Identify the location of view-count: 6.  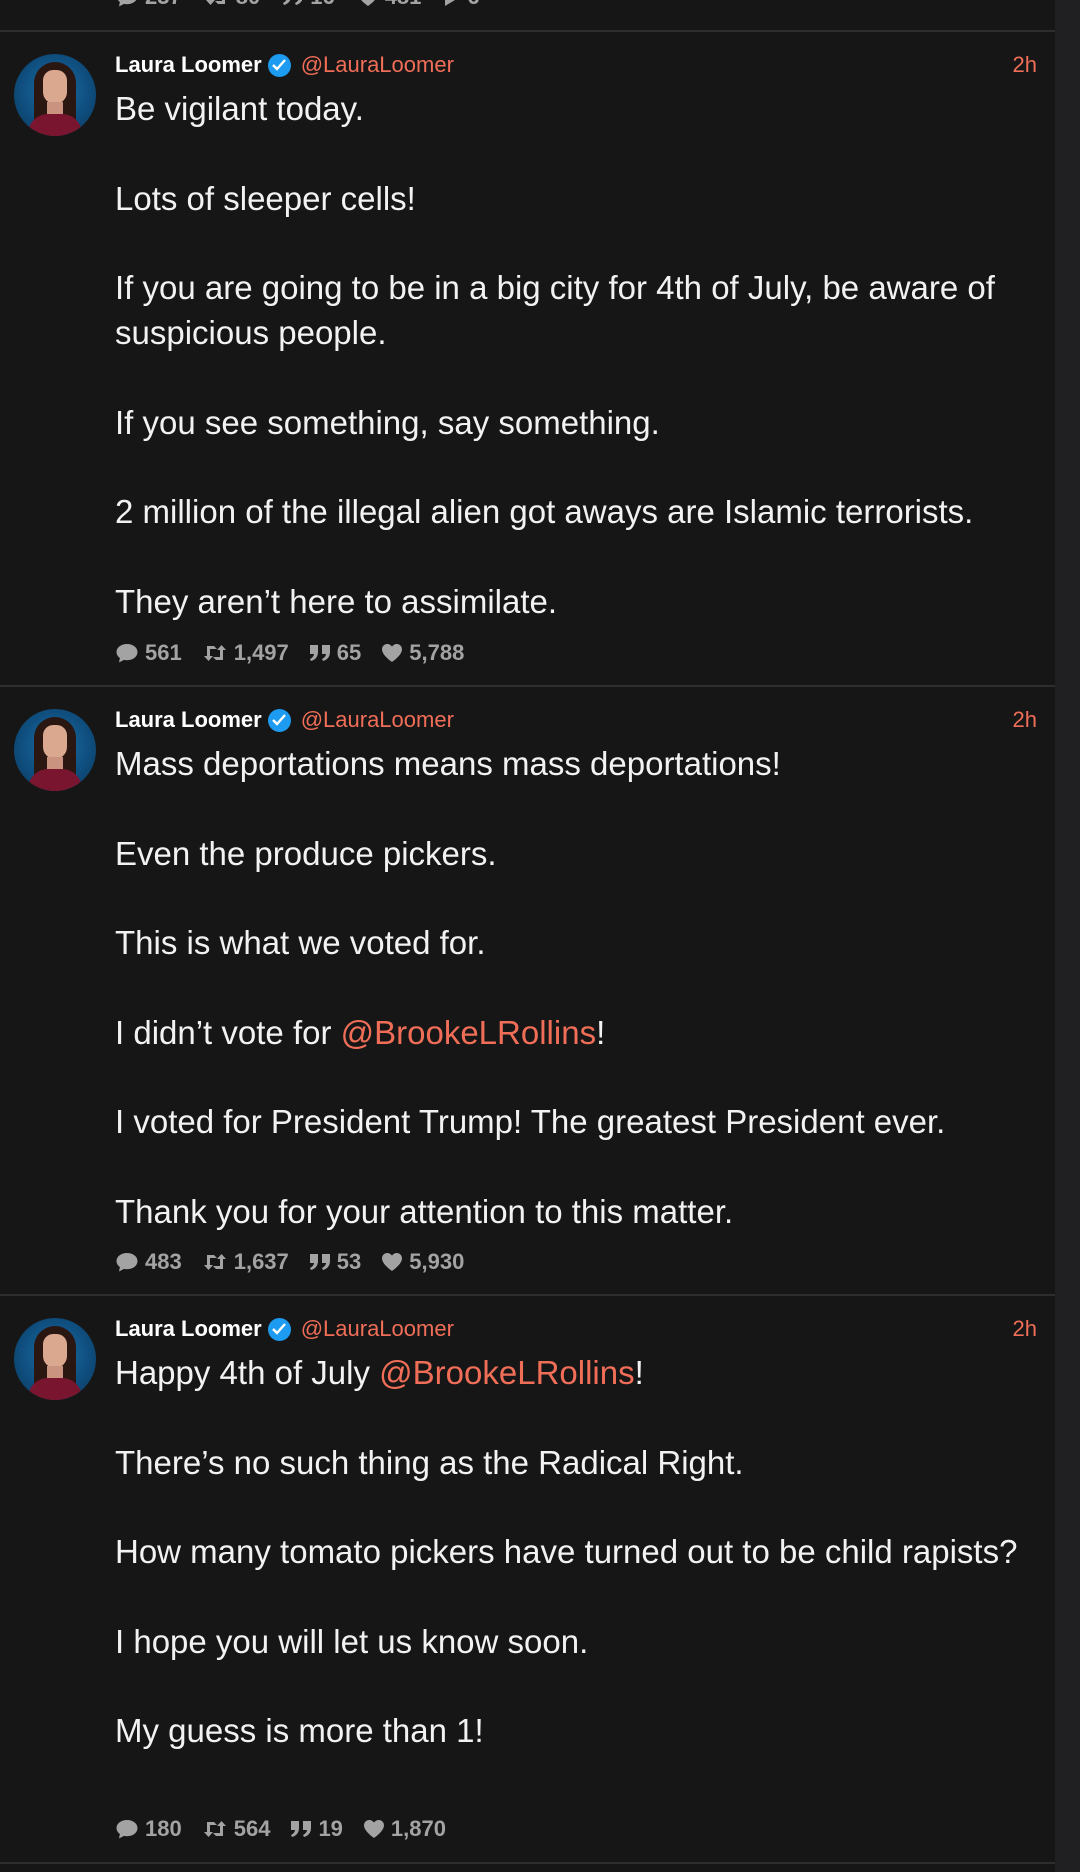
(473, 5).